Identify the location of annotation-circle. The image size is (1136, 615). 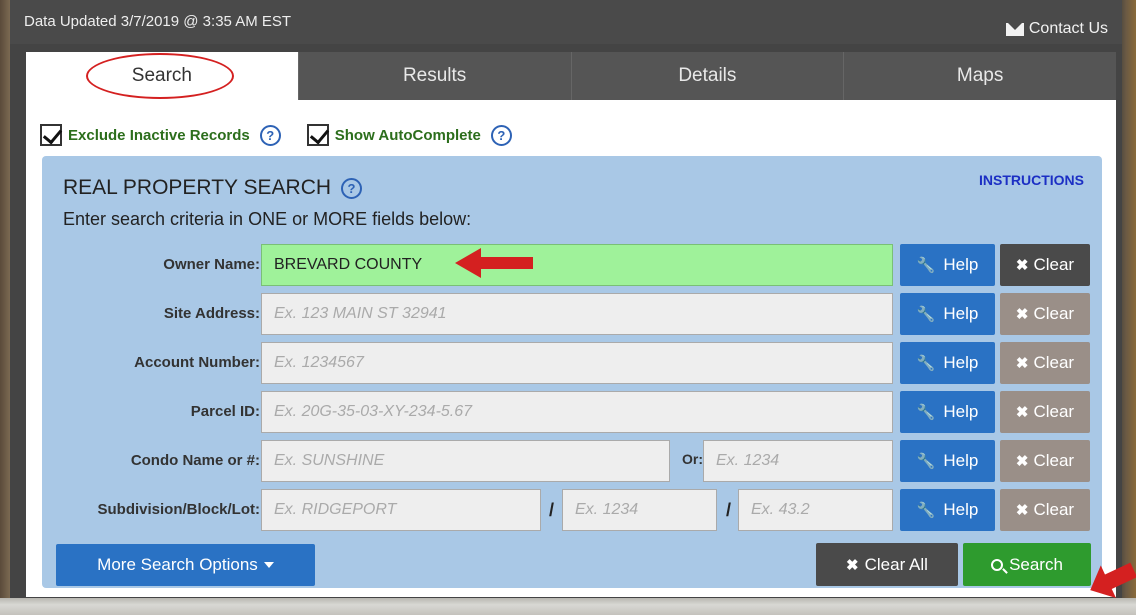
(160, 76).